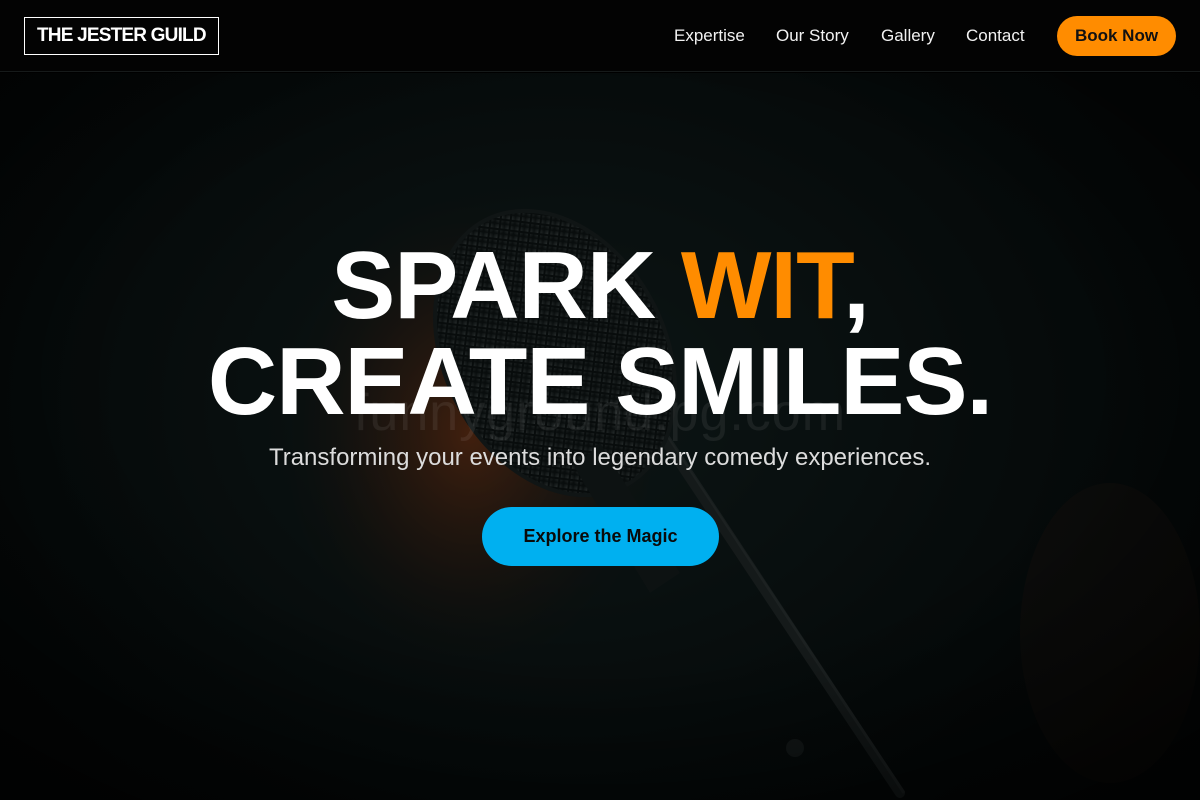  Describe the element at coordinates (812, 36) in the screenshot. I see `nav-link-our-story: Our Story` at that location.